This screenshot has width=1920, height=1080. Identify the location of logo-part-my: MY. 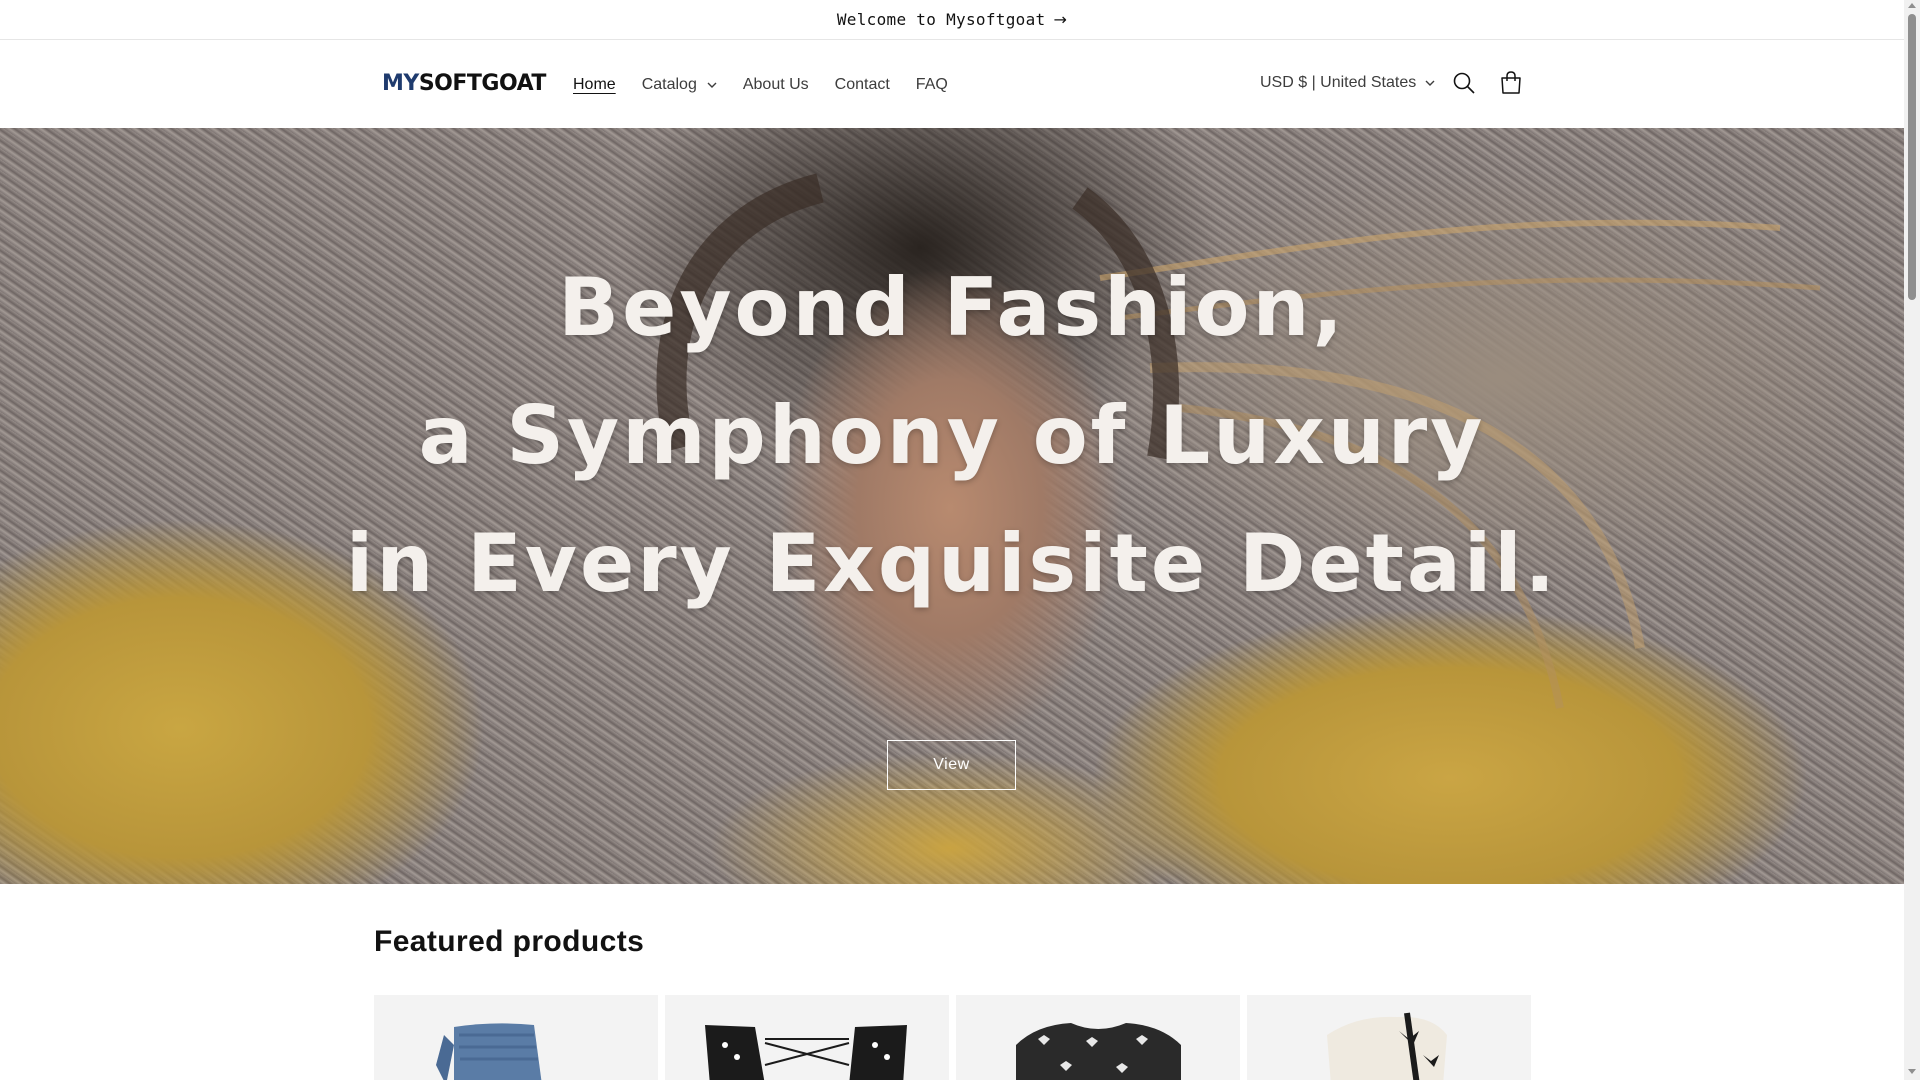
(400, 83).